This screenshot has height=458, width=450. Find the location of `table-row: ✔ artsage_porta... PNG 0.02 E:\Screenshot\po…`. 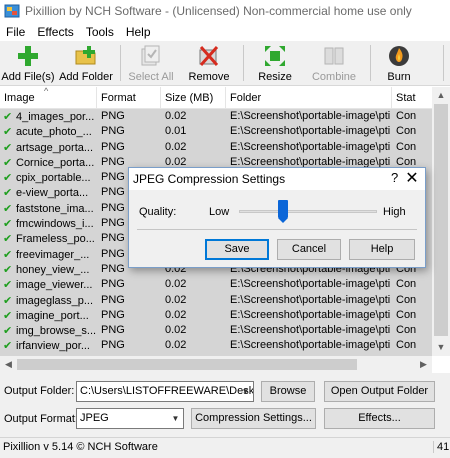

table-row: ✔ artsage_porta... PNG 0.02 E:\Screenshot\po… is located at coordinates (216, 147).